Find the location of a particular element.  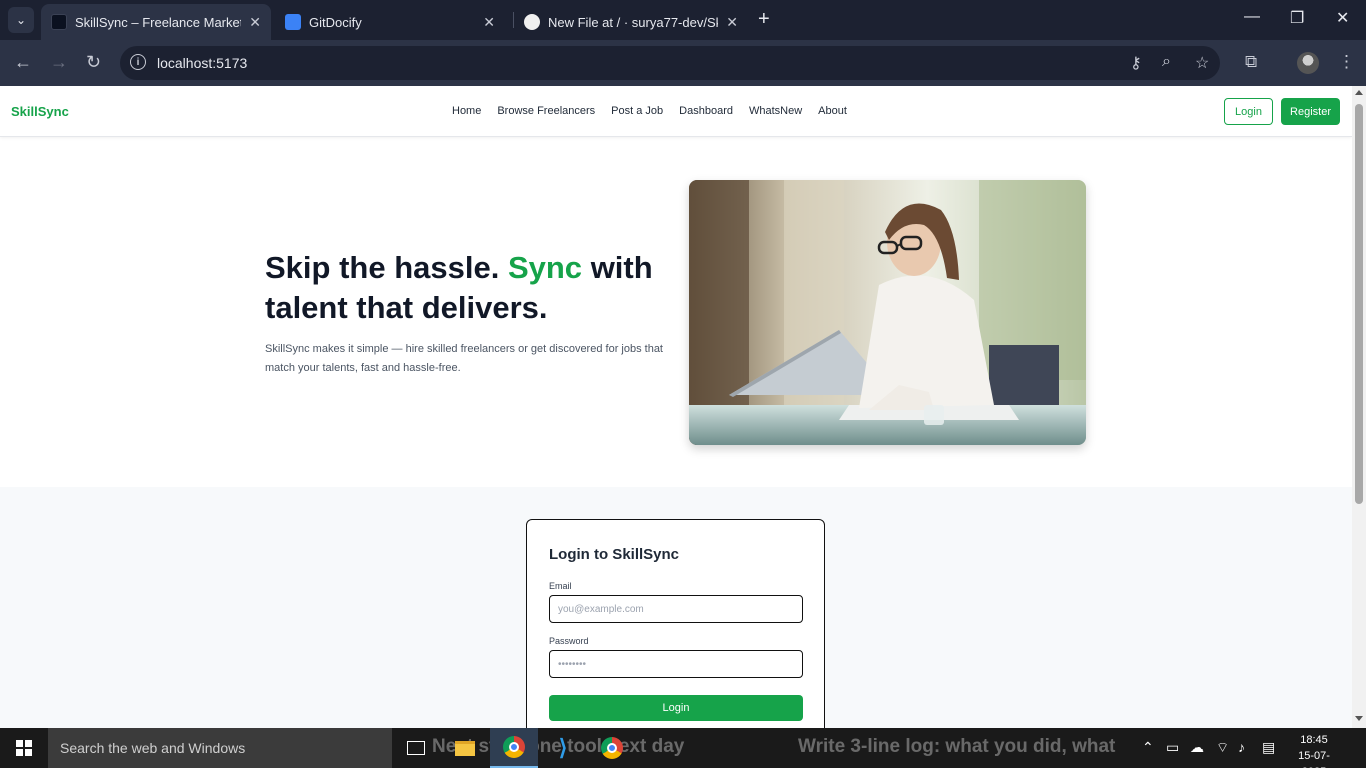

nav-link-dashboard: Dashboard is located at coordinates (706, 111).